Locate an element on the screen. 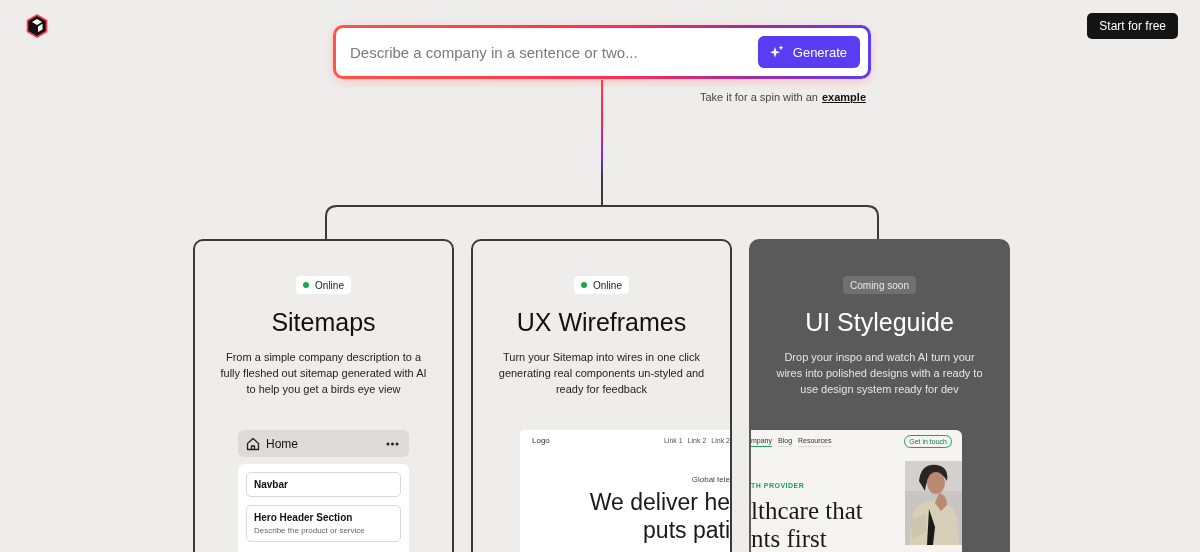  prompt-field: Describe a company in a sentence or two... Generate is located at coordinates (602, 52).